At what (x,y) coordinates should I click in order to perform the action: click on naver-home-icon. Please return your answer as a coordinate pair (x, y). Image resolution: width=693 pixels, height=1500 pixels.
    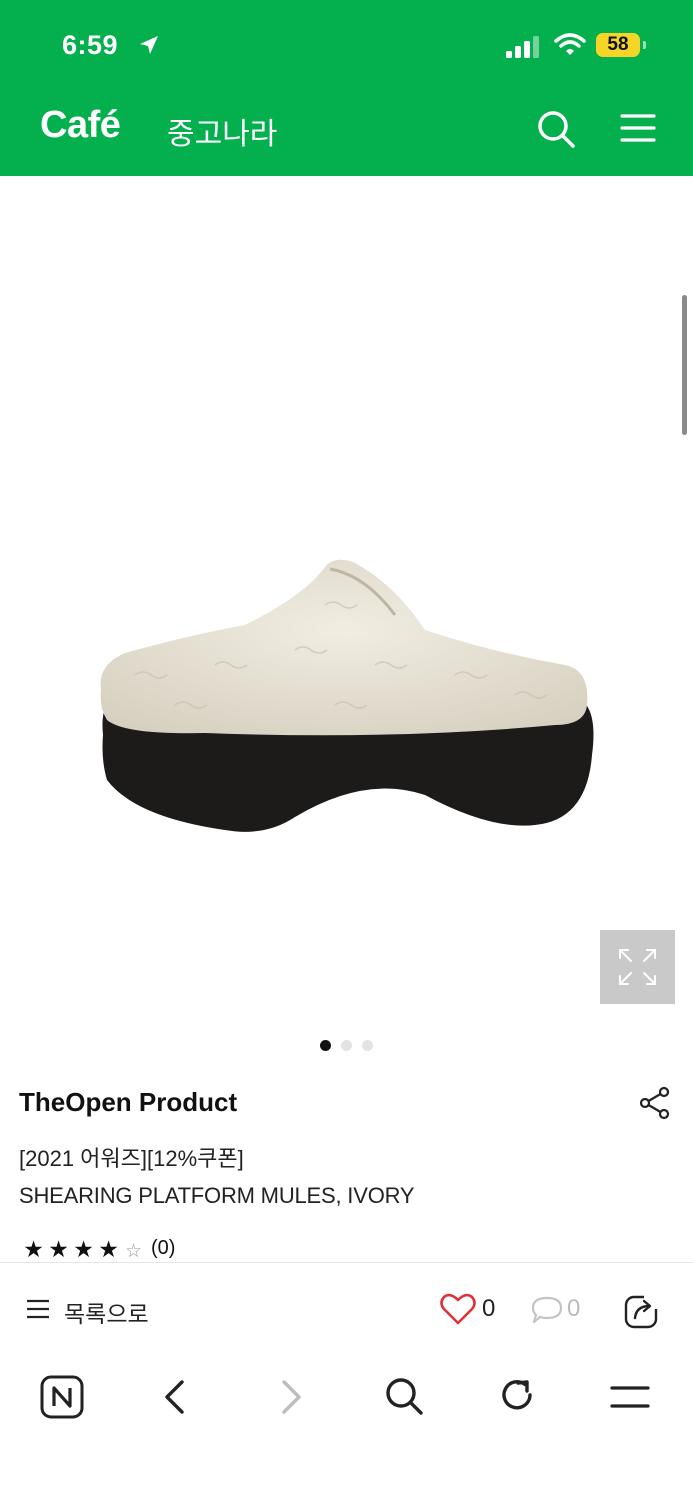
    Looking at the image, I should click on (62, 1397).